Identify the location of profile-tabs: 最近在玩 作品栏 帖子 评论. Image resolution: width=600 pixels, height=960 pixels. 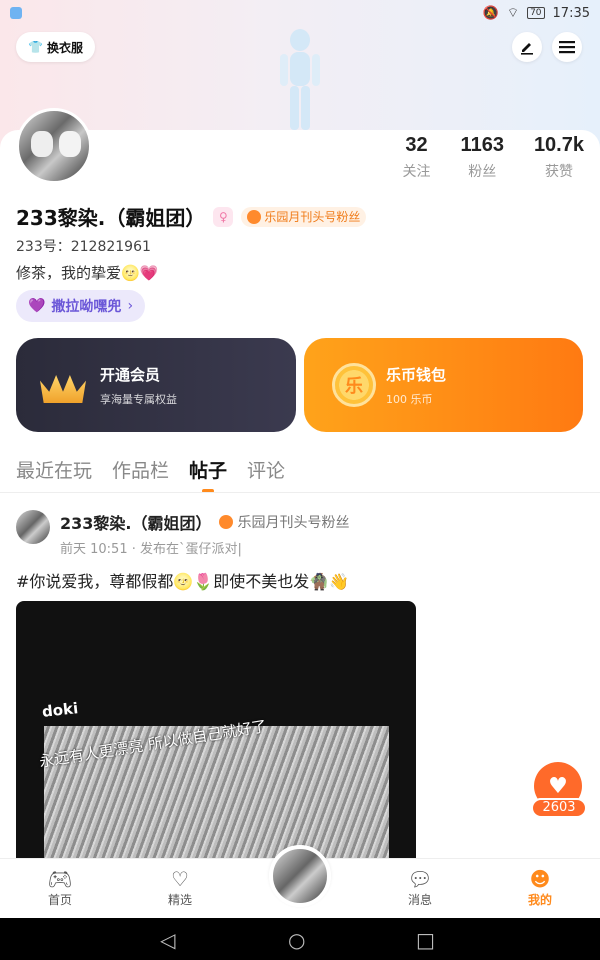
(150, 469).